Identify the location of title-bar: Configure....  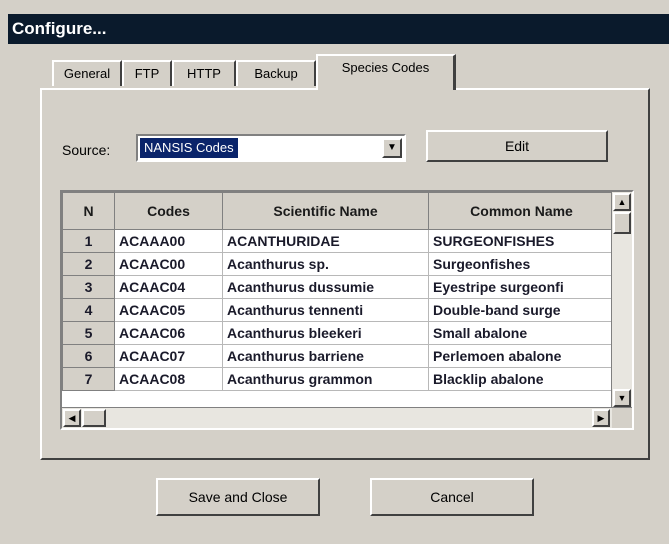
(338, 29).